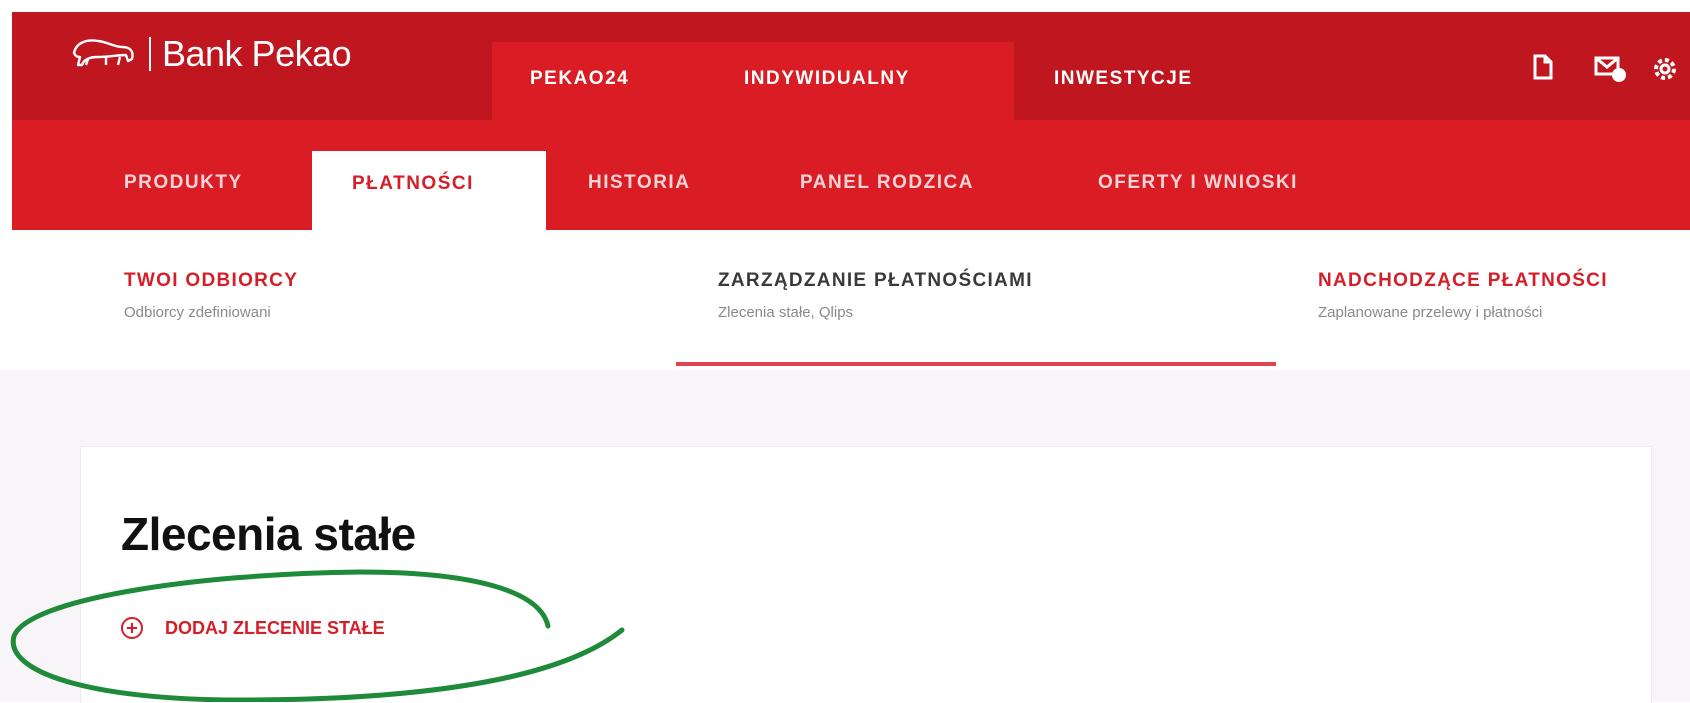  I want to click on bank-logo: Bank Pekao, so click(210, 53).